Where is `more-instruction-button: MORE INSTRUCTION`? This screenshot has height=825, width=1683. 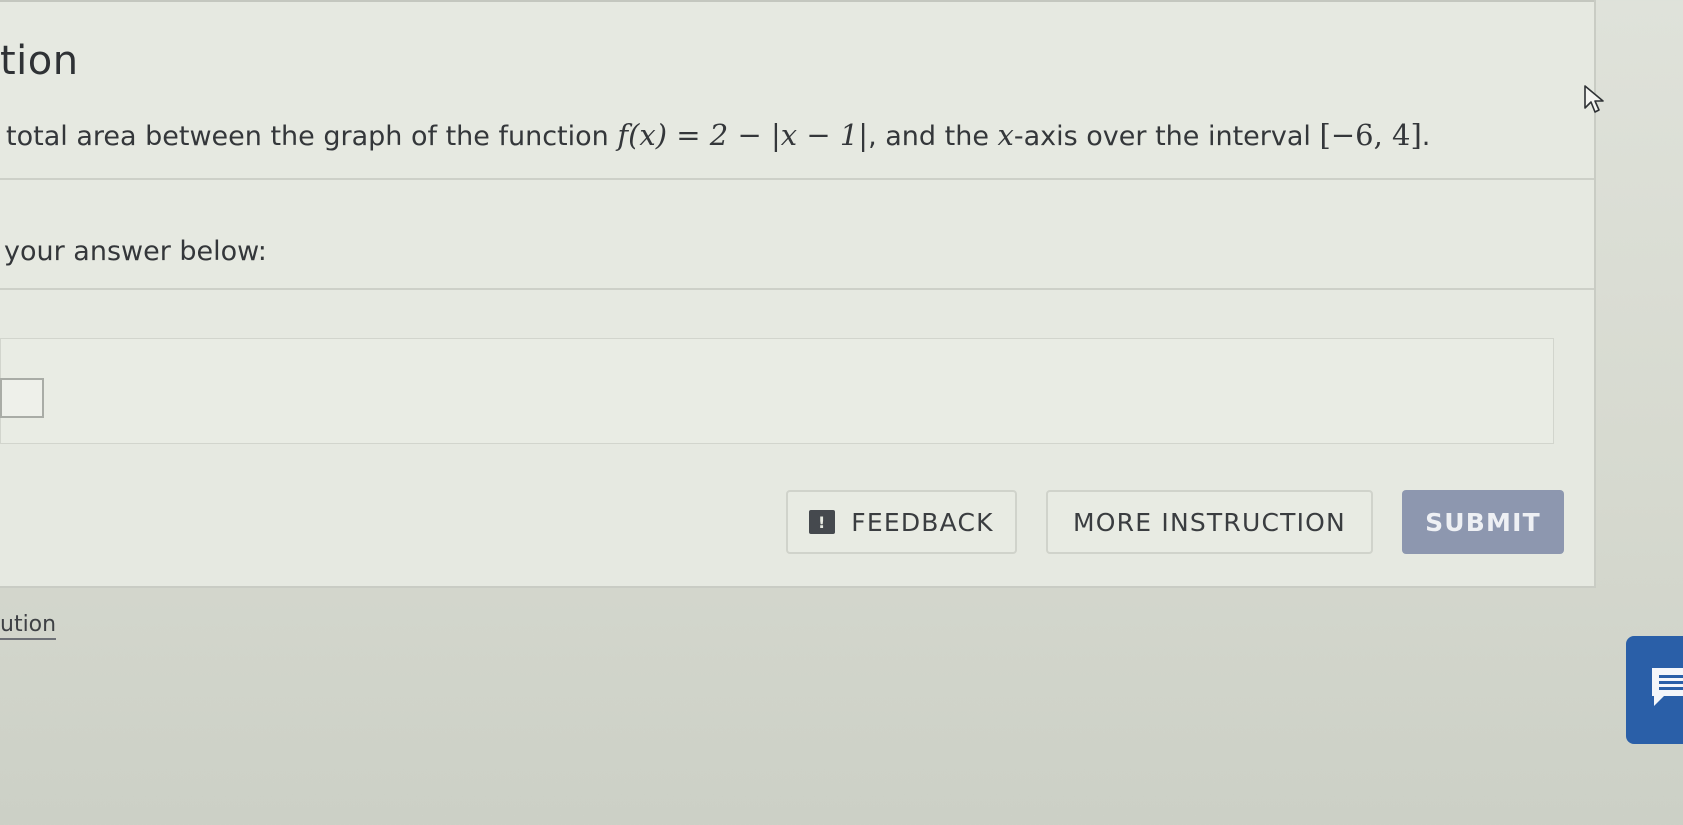 more-instruction-button: MORE INSTRUCTION is located at coordinates (1209, 522).